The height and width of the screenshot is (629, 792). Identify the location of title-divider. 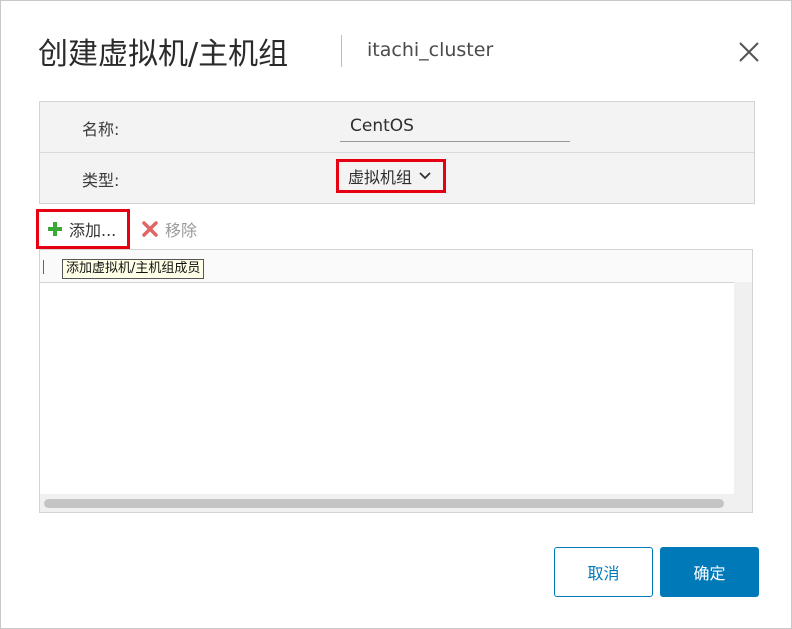
(341, 51).